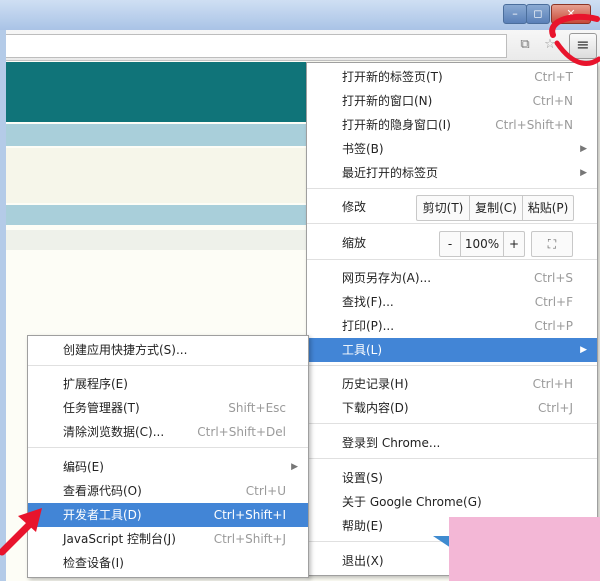 The width and height of the screenshot is (600, 581). What do you see at coordinates (156, 175) in the screenshot?
I see `page-content-band` at bounding box center [156, 175].